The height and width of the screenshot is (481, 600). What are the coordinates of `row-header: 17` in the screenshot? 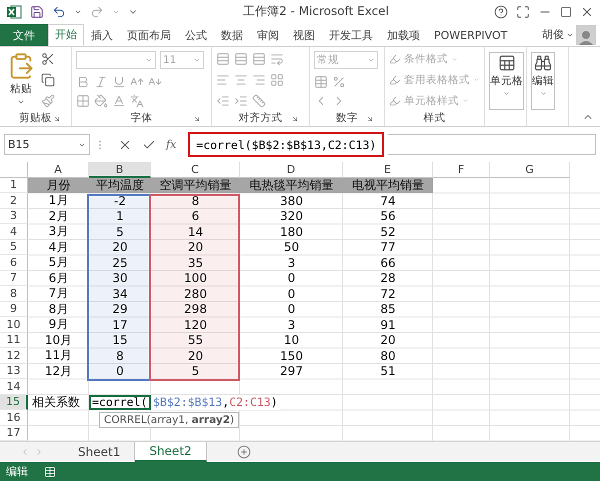 It's located at (14, 434).